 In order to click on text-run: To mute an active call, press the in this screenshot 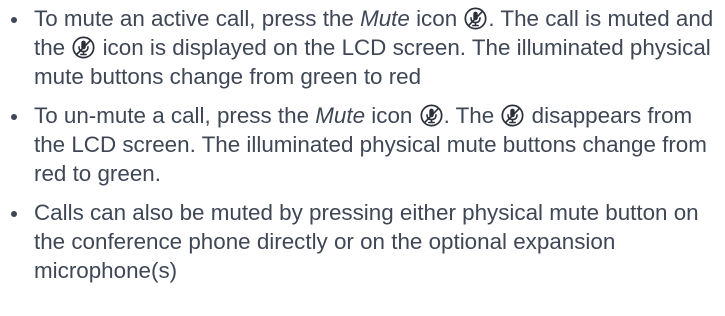, I will do `click(197, 18)`.